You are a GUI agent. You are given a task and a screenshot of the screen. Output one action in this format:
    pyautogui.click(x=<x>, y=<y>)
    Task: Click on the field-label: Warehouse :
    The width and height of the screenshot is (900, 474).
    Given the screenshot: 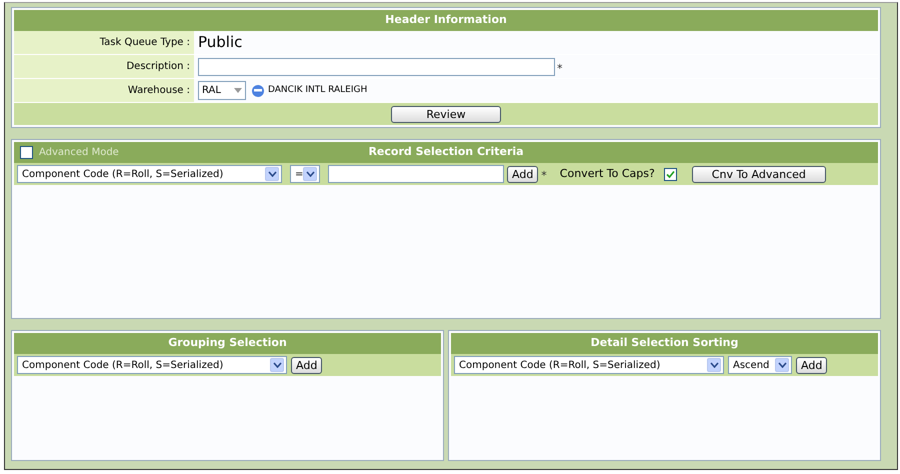 What is the action you would take?
    pyautogui.click(x=104, y=90)
    